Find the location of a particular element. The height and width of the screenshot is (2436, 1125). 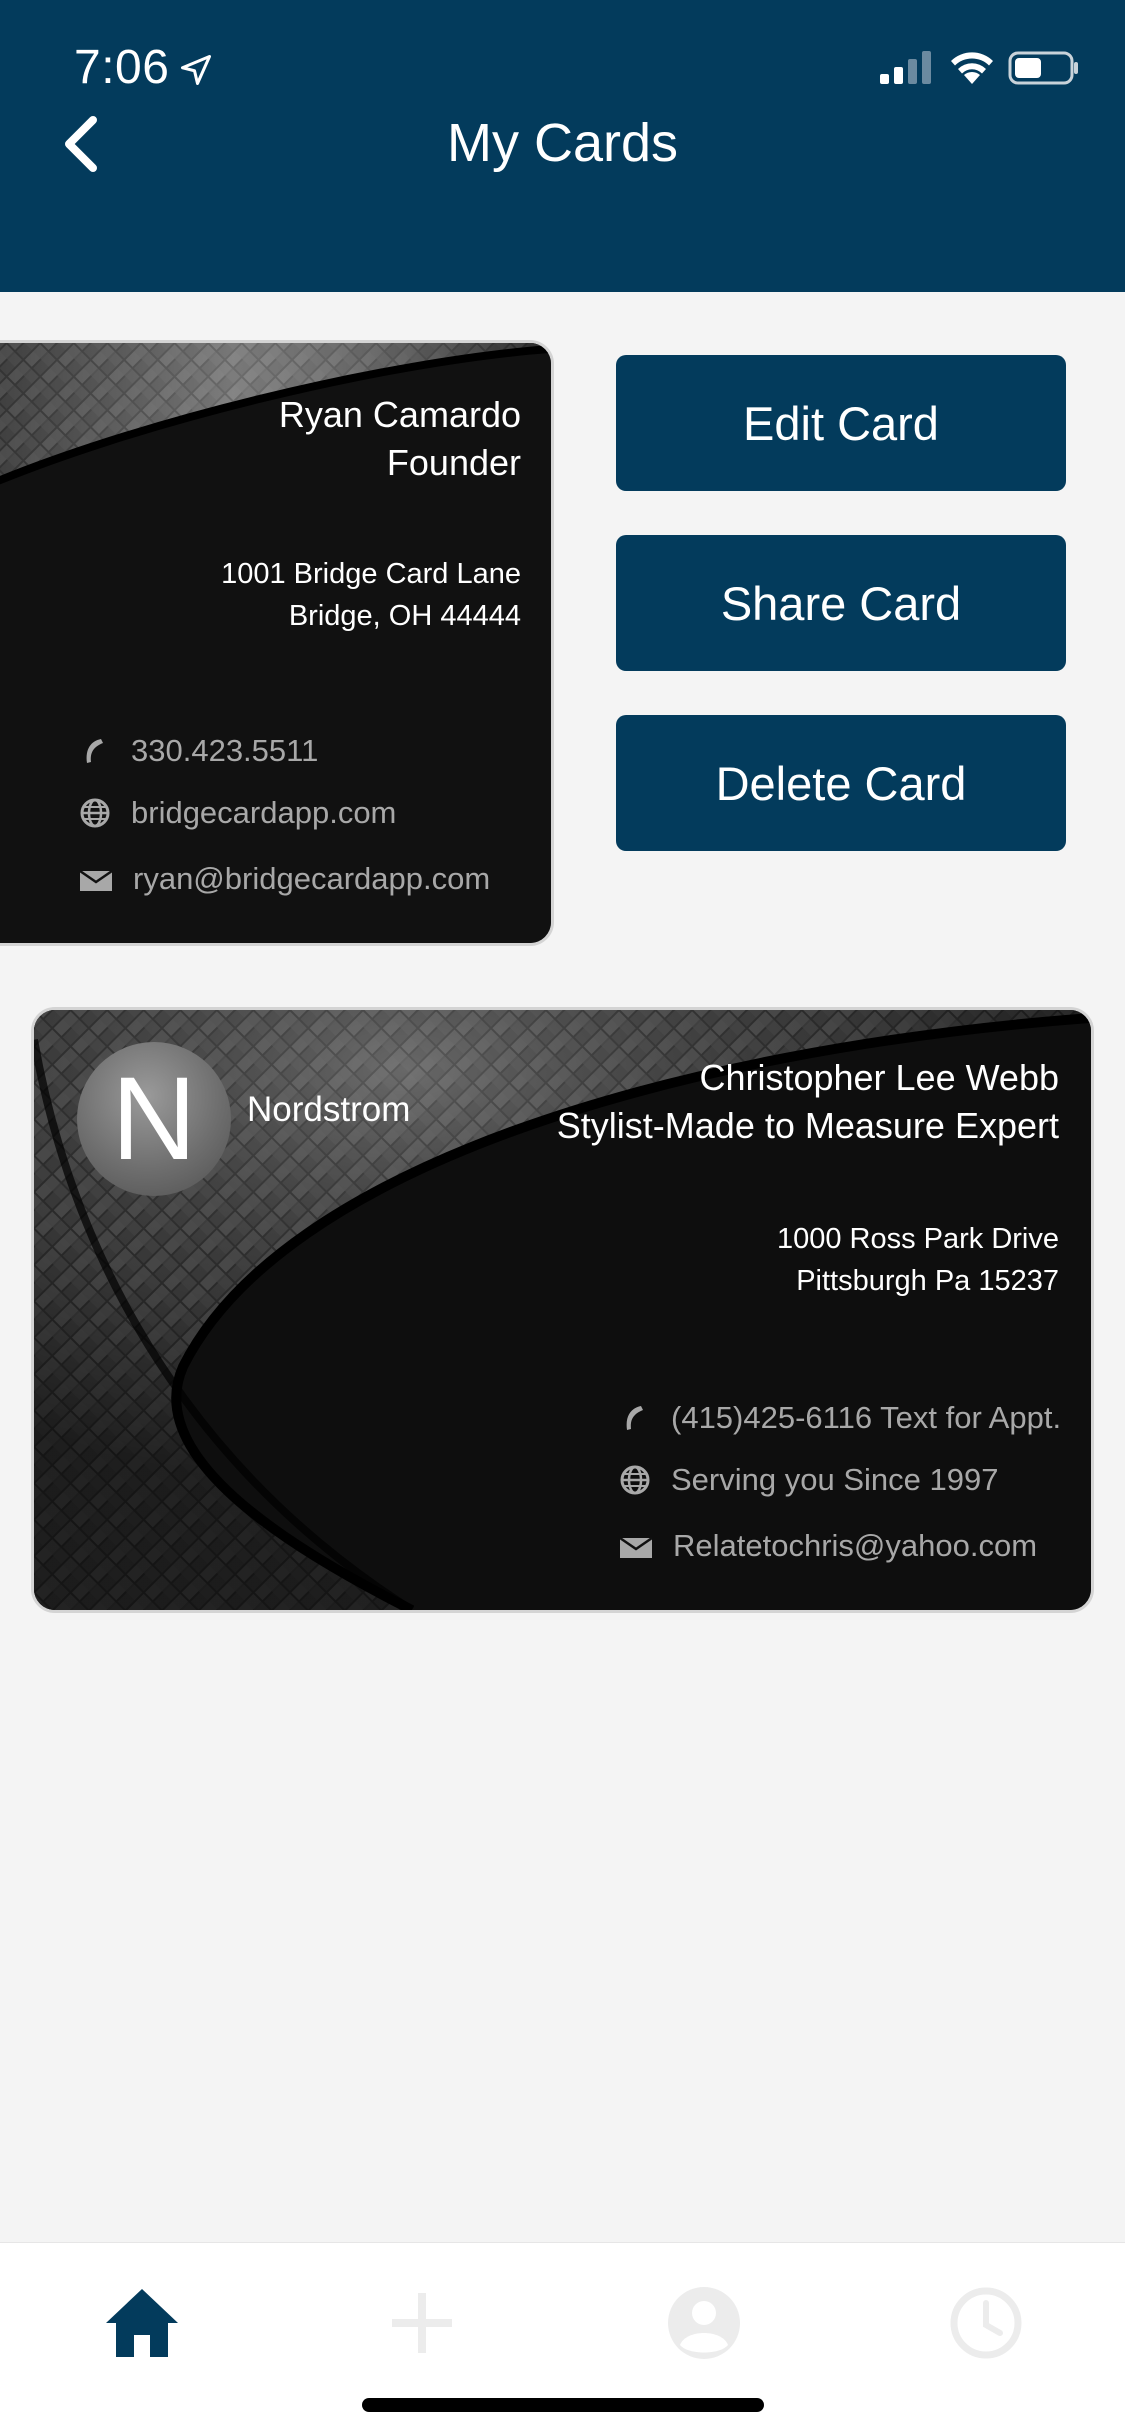

delete-card-button: Delete Card is located at coordinates (841, 783).